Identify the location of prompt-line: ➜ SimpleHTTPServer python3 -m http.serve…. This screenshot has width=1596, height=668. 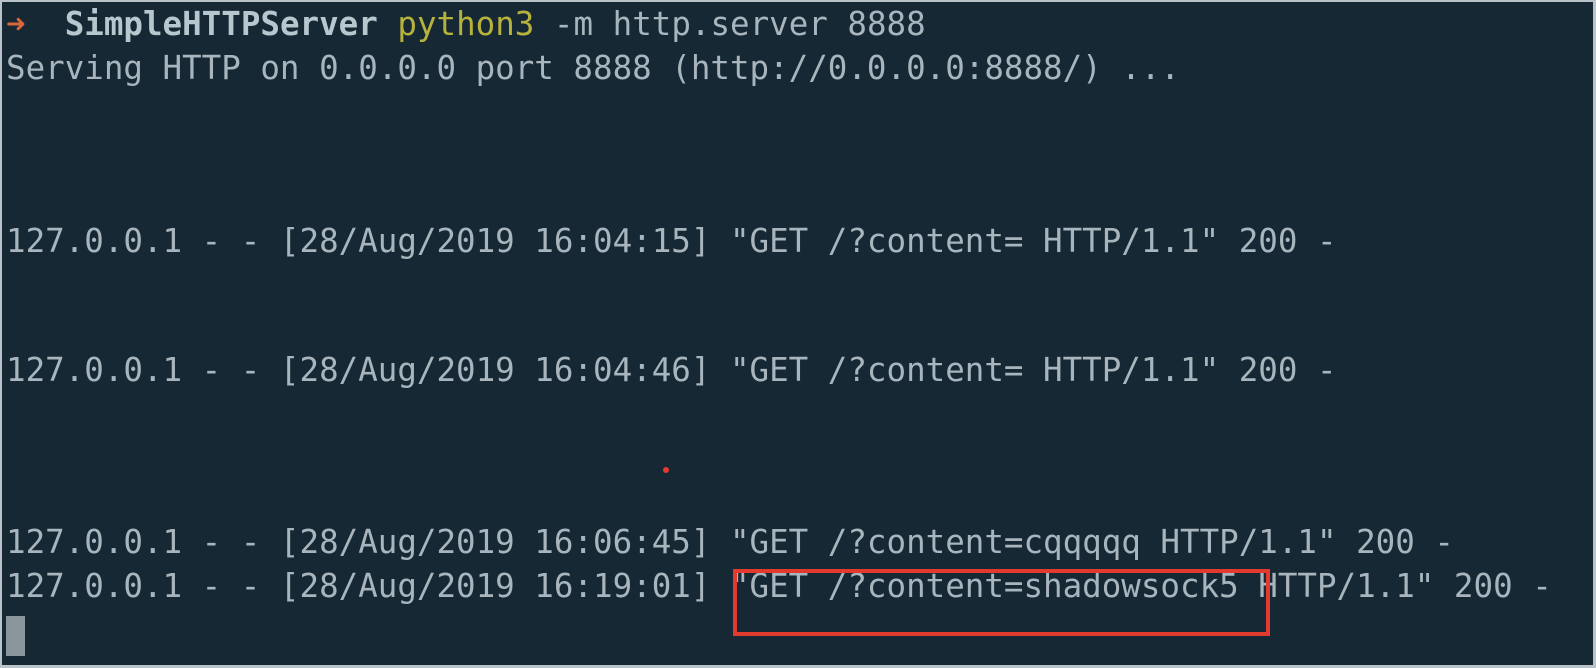
(466, 24).